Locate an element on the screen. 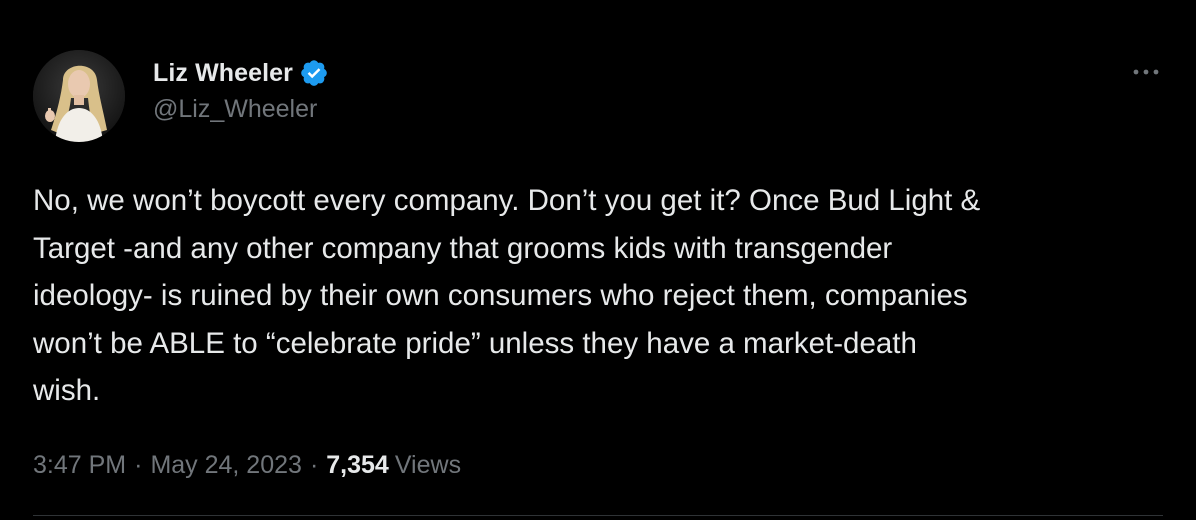  tweet-time: 3:47 PM is located at coordinates (79, 465).